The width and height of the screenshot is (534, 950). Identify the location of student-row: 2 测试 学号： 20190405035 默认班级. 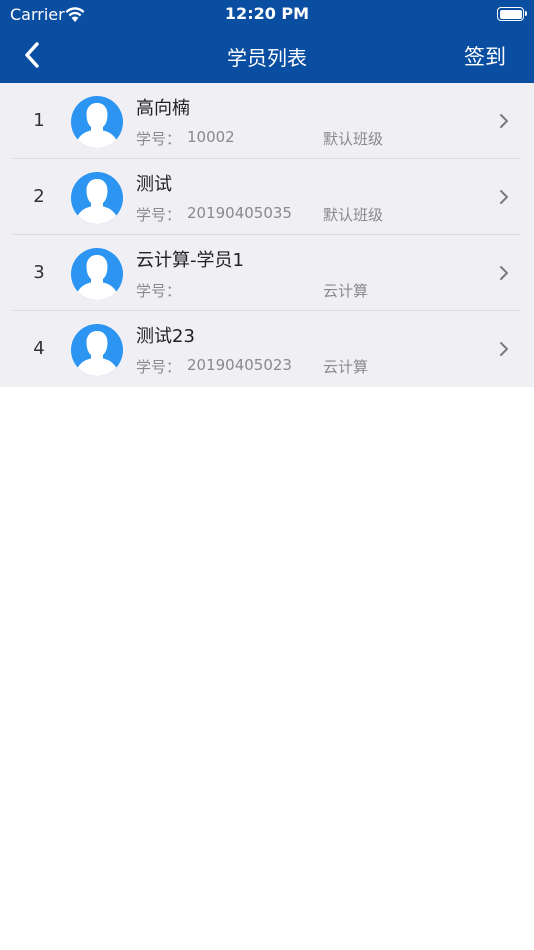
(267, 197).